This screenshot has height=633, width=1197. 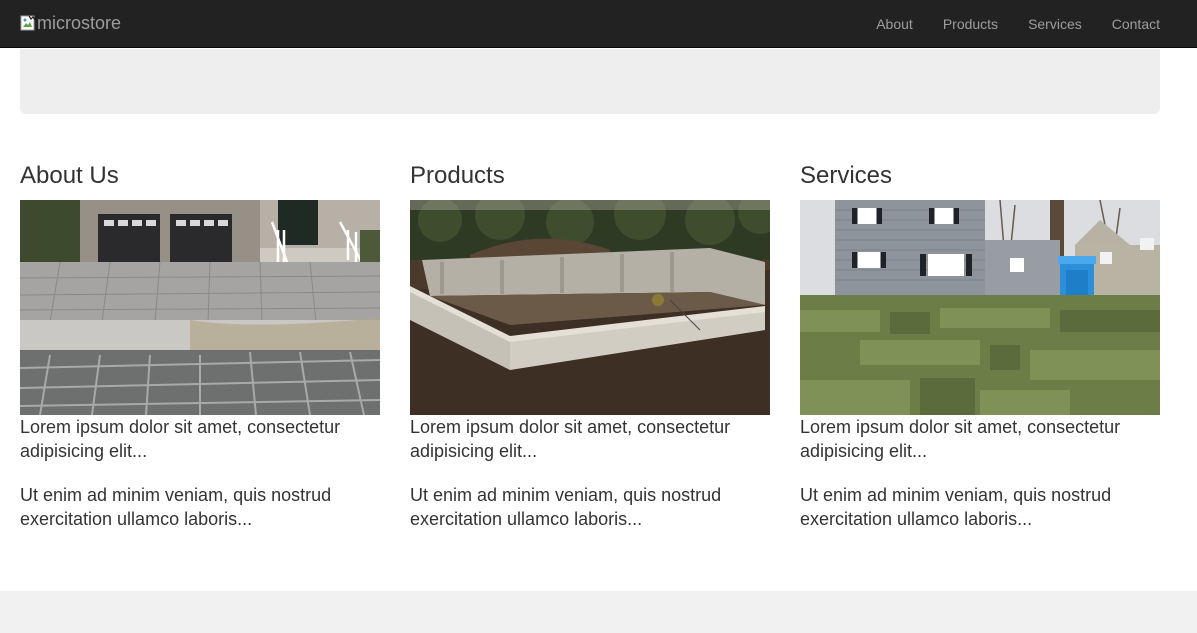 What do you see at coordinates (28, 23) in the screenshot?
I see `broken-image-icon` at bounding box center [28, 23].